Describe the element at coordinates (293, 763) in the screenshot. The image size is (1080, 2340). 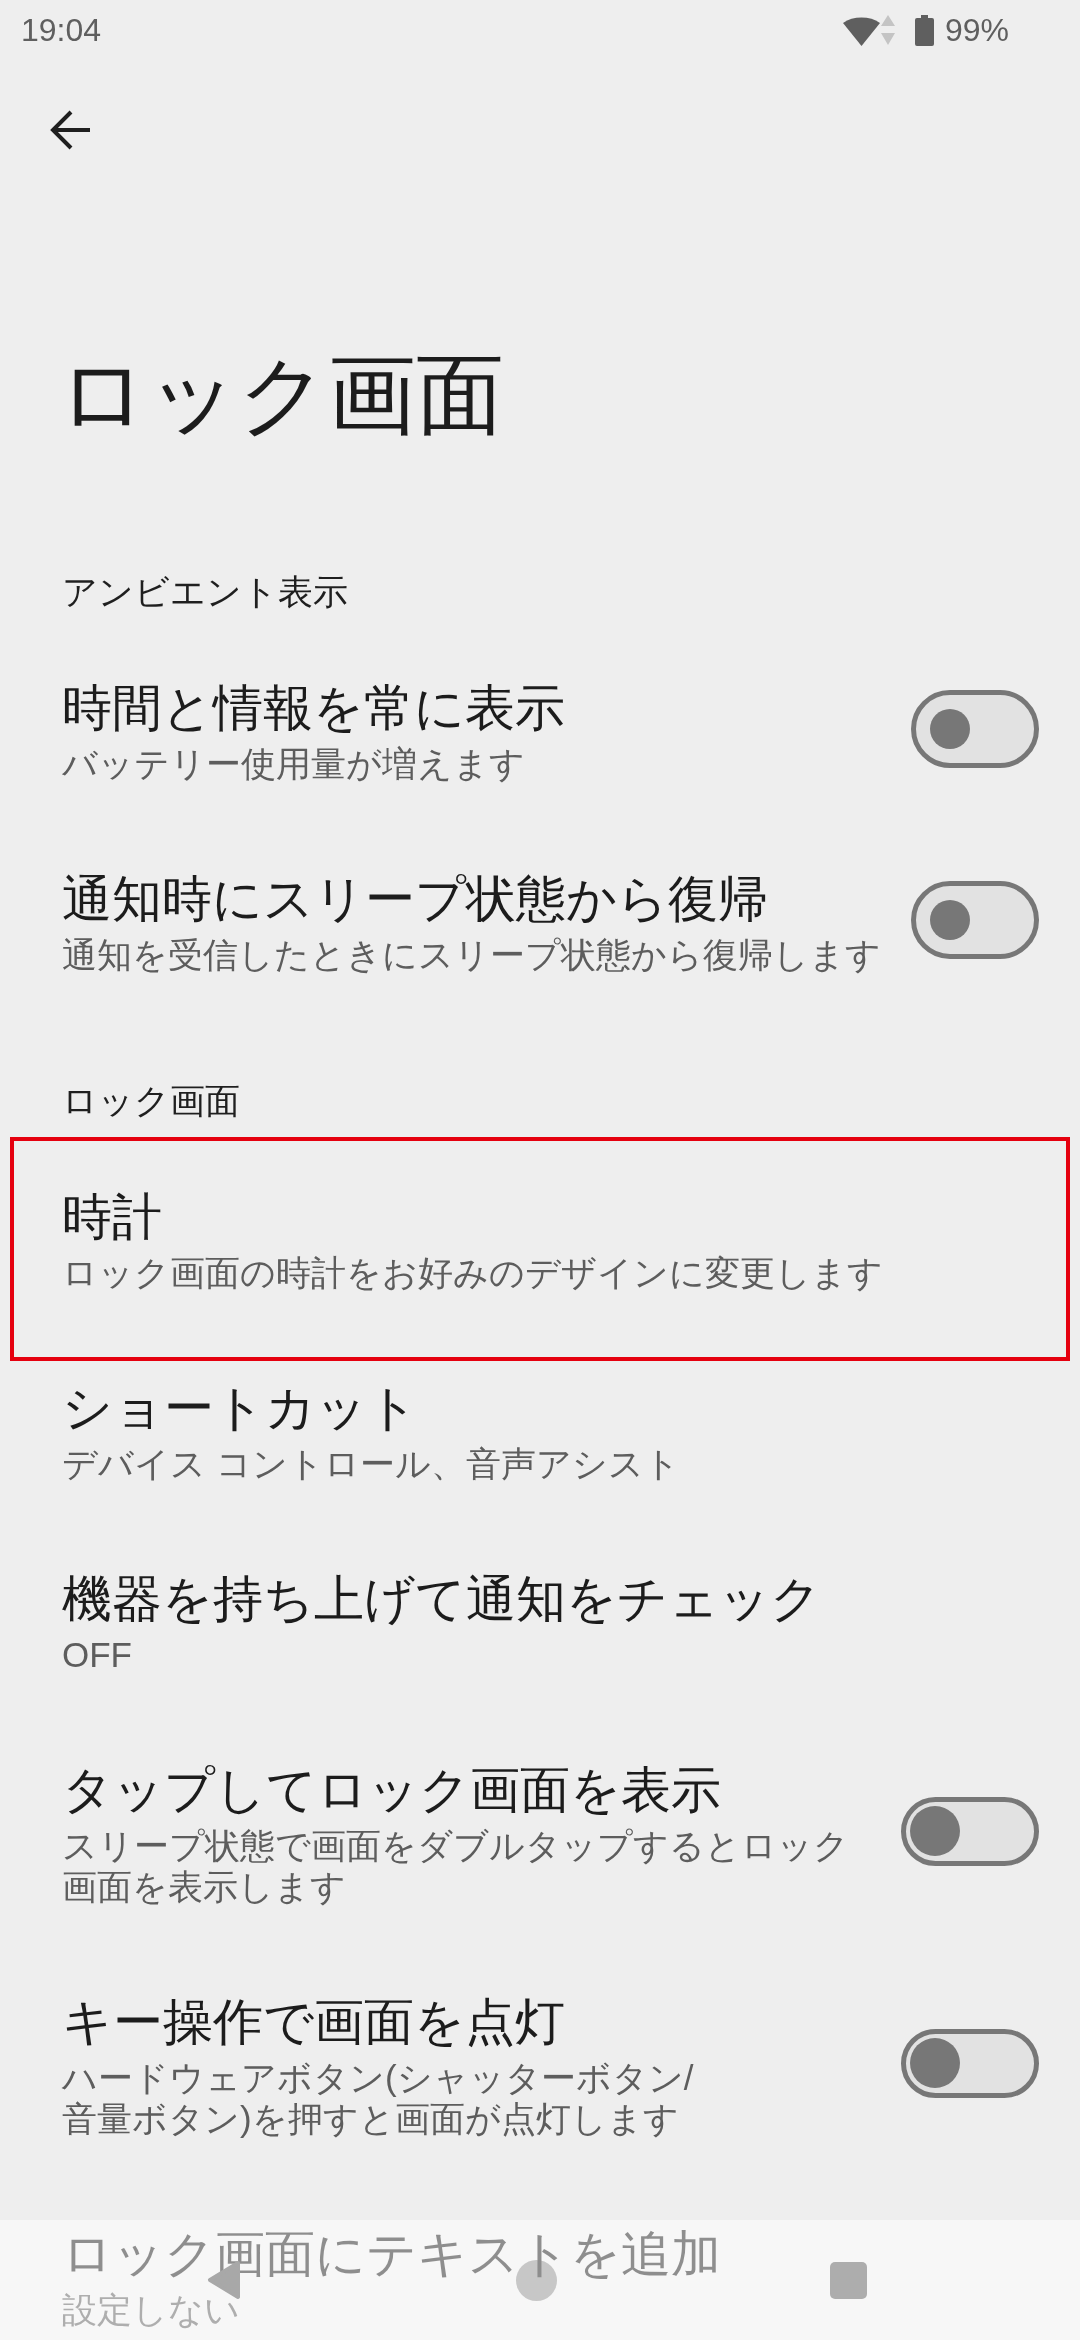
I see `setting-summary: バッテリー使用量が増えます` at that location.